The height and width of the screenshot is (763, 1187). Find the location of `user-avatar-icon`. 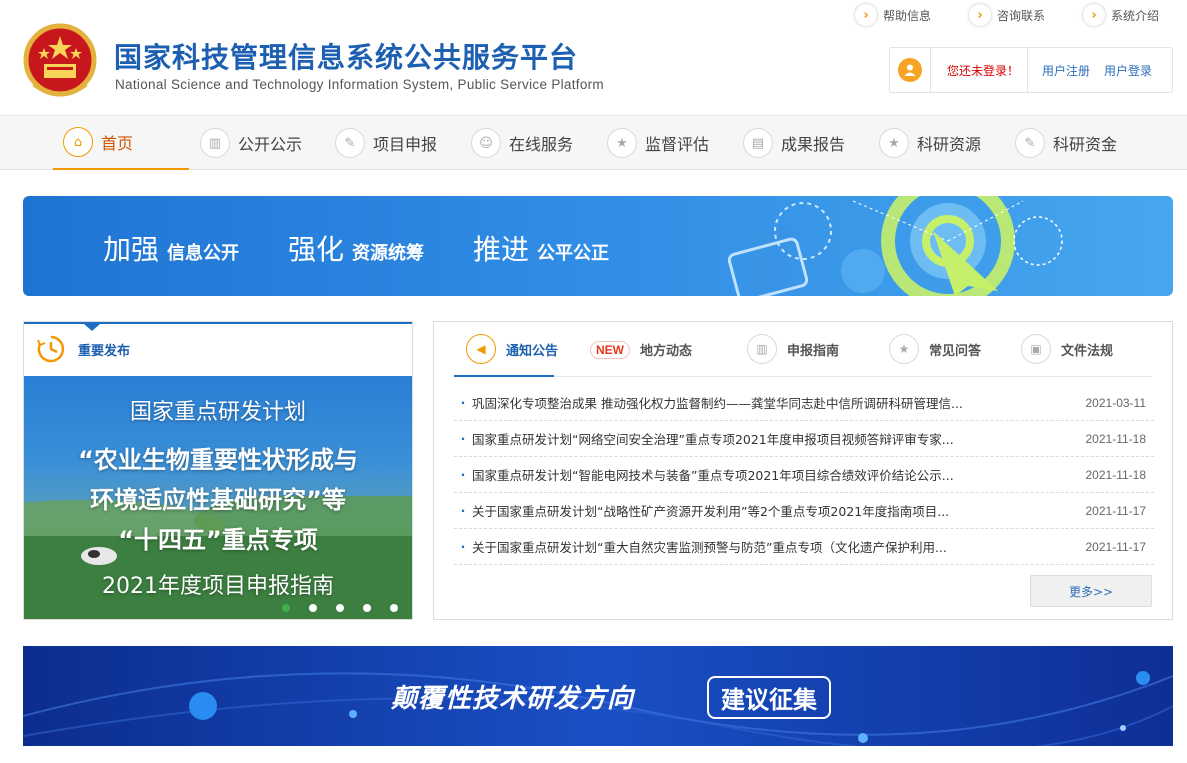

user-avatar-icon is located at coordinates (910, 70).